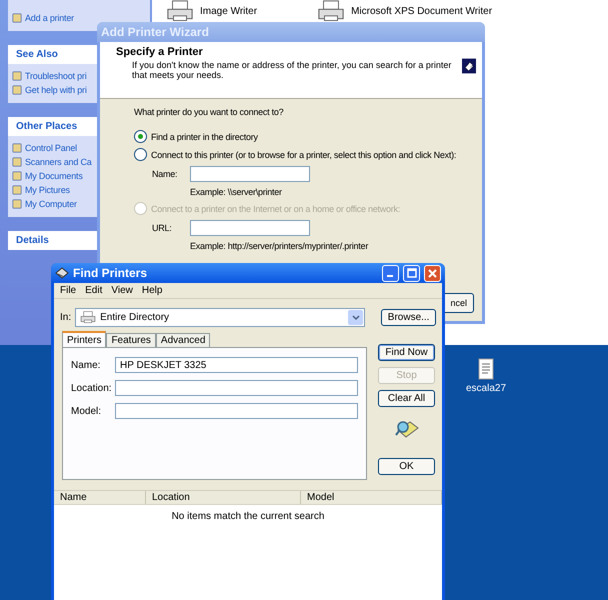  Describe the element at coordinates (68, 290) in the screenshot. I see `menu-item: File` at that location.